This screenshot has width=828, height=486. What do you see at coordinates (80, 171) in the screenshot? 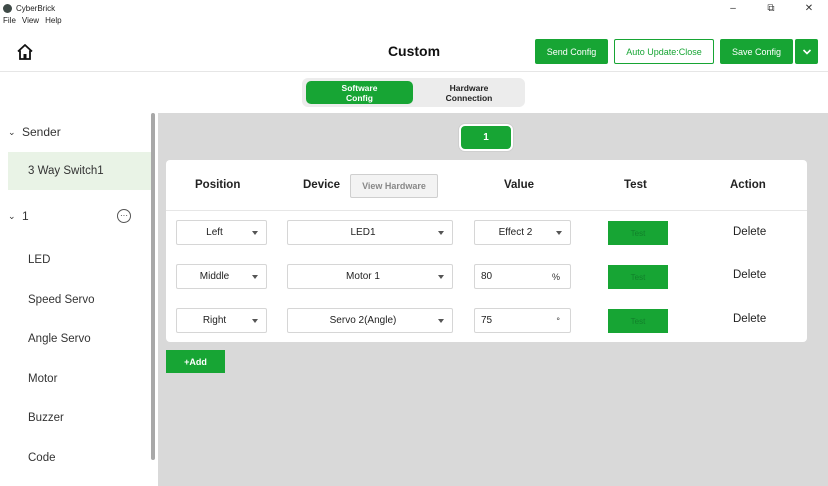
I see `sidebar-item-3-way-switch: 3 Way Switch1` at bounding box center [80, 171].